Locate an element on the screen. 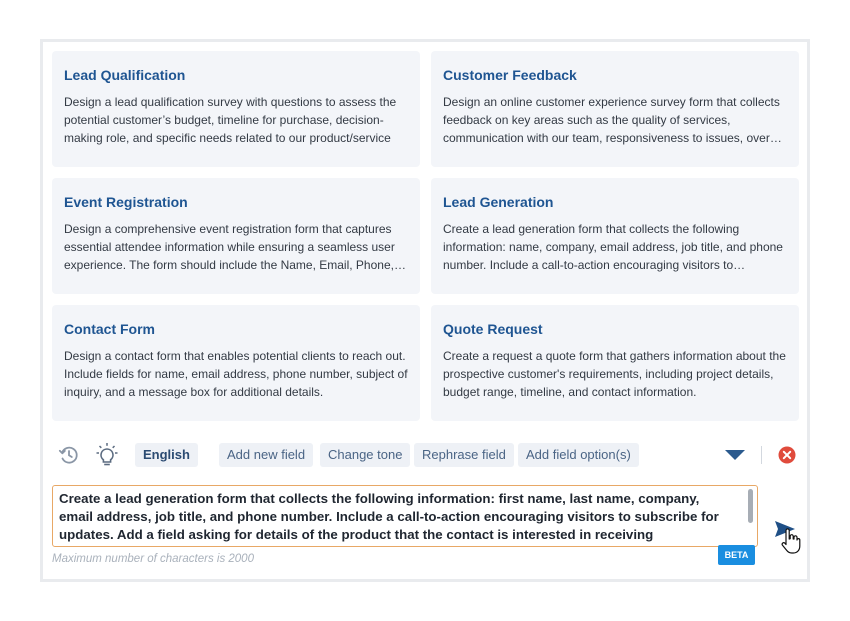  character-limit-hint: Maximum number of characters is 2000 is located at coordinates (153, 559).